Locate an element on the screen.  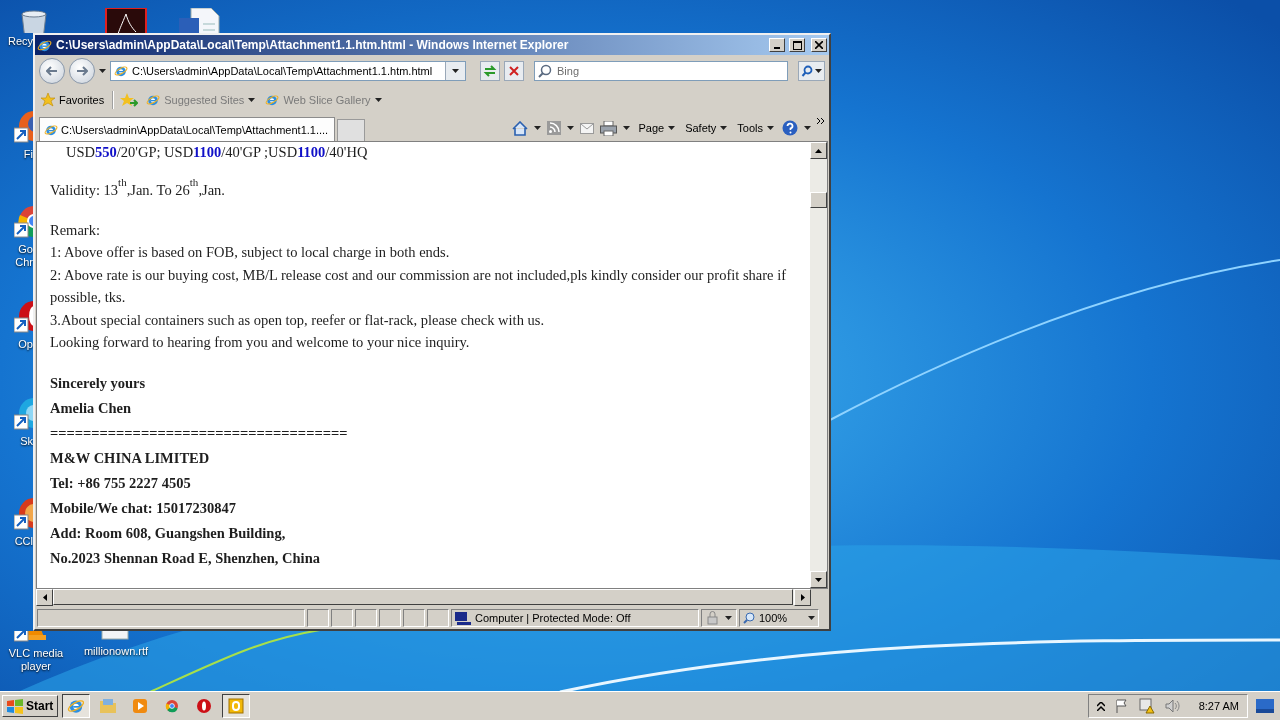
search-field: Bing is located at coordinates (661, 71).